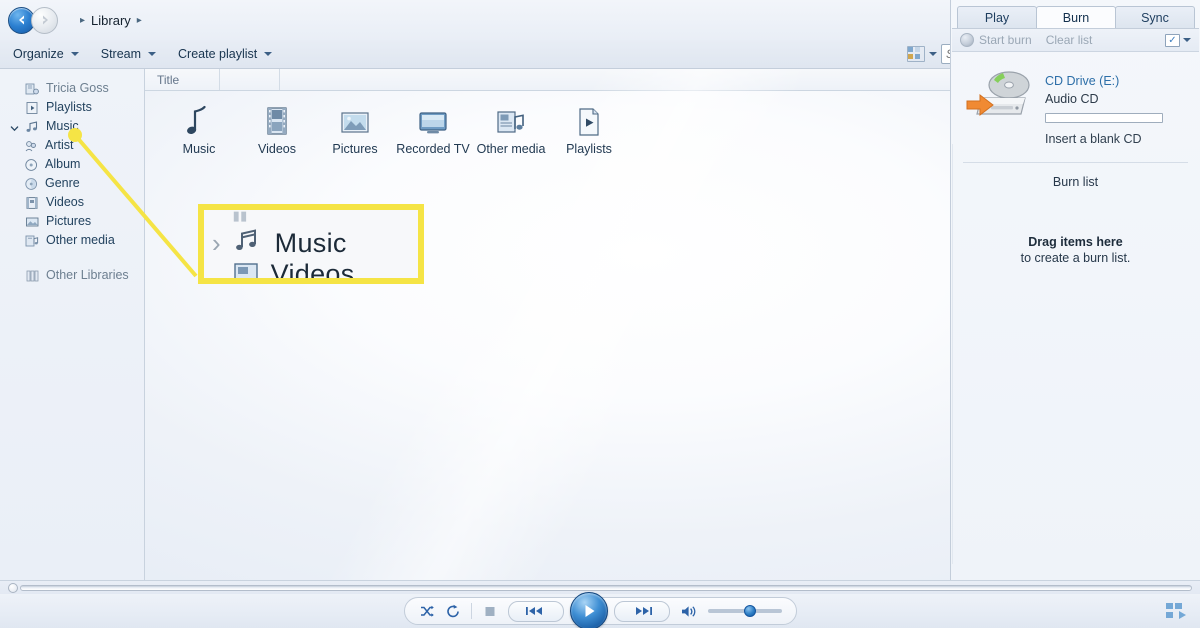 The image size is (1200, 628). Describe the element at coordinates (72, 164) in the screenshot. I see `sidebar-item-album: Album` at that location.